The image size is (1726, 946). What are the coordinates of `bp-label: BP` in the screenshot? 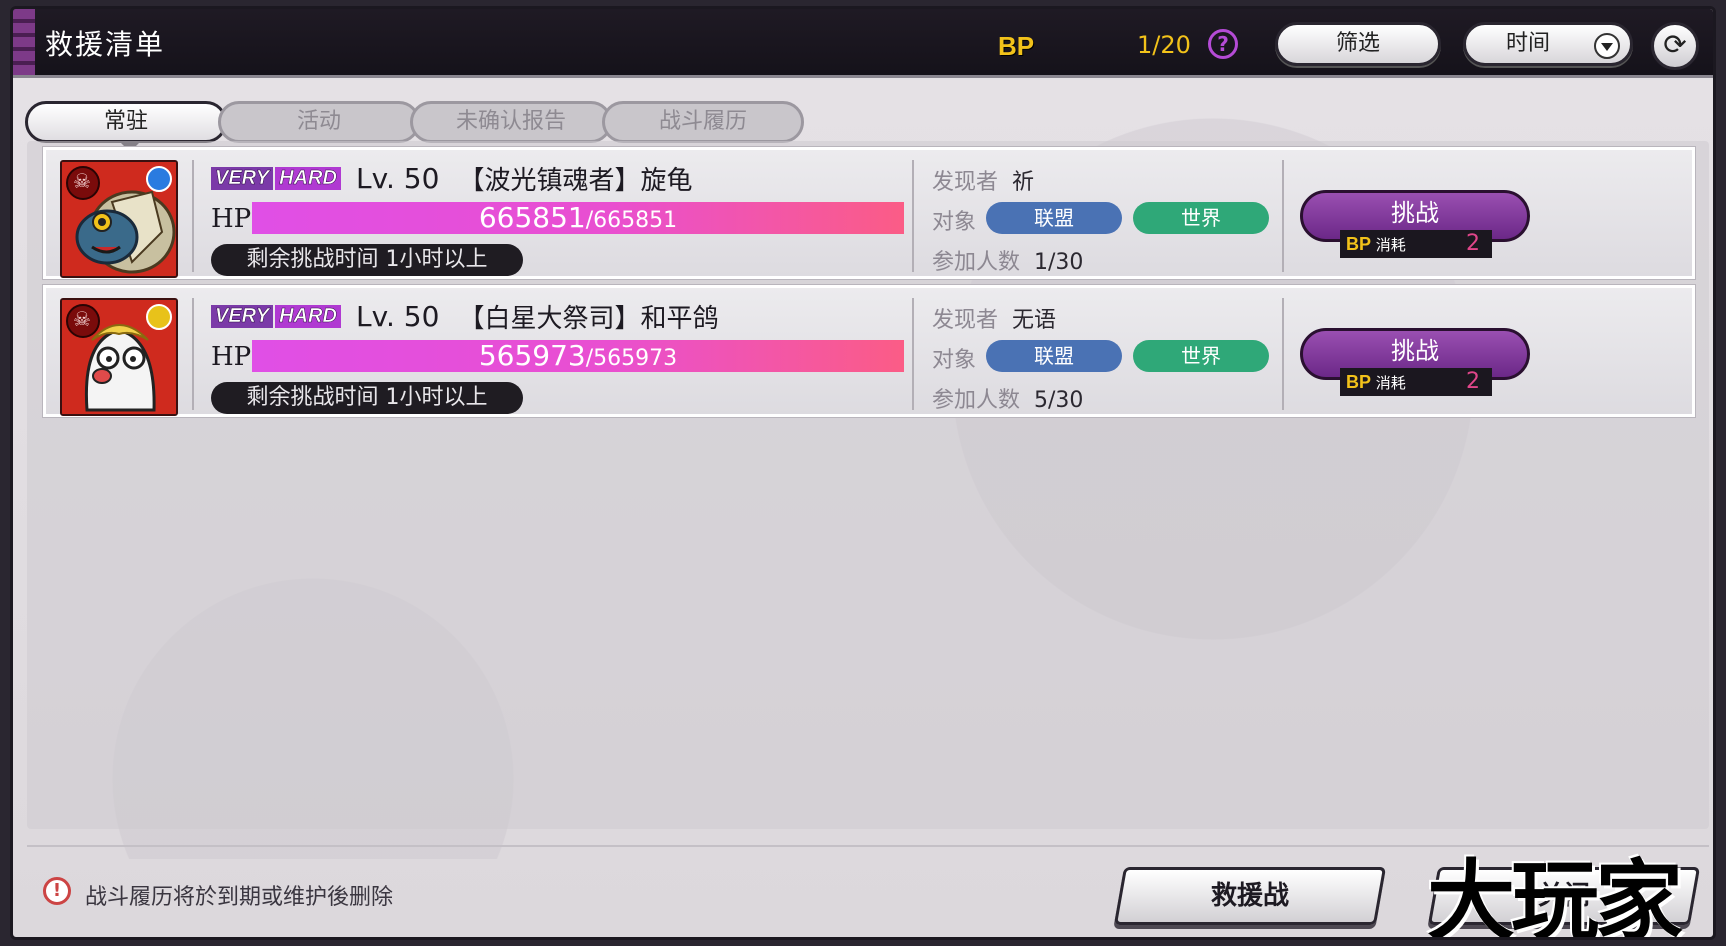 It's located at (1016, 46).